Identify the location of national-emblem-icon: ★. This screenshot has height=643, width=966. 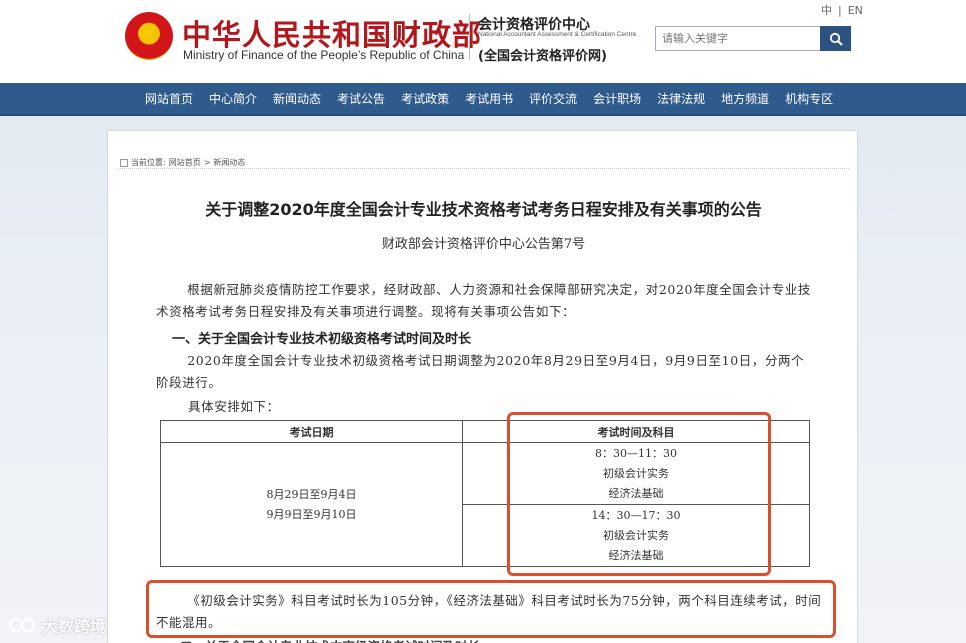
(149, 36).